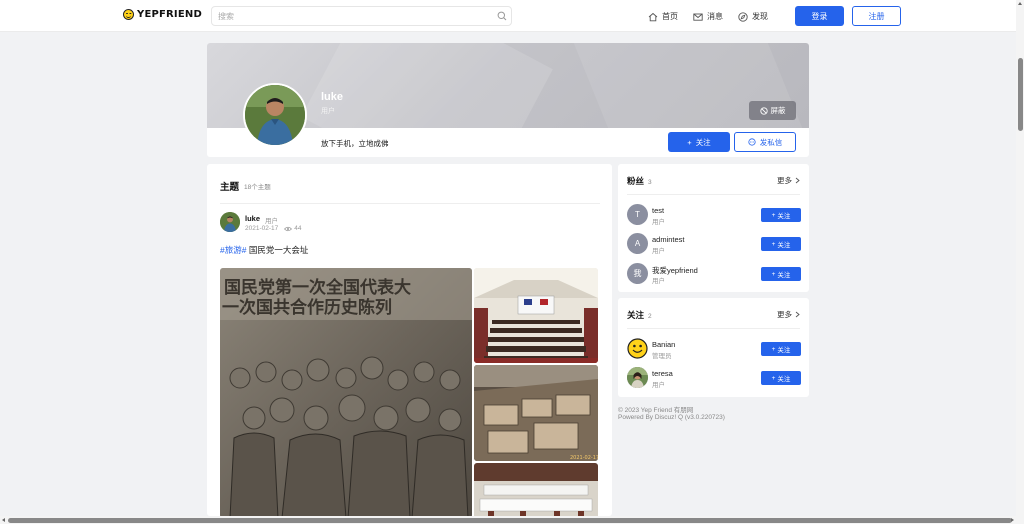 The image size is (1024, 524). I want to click on profile-header: luke 用户 屏蔽 放下手机，立地成佛 + 关注 发私信, so click(508, 100).